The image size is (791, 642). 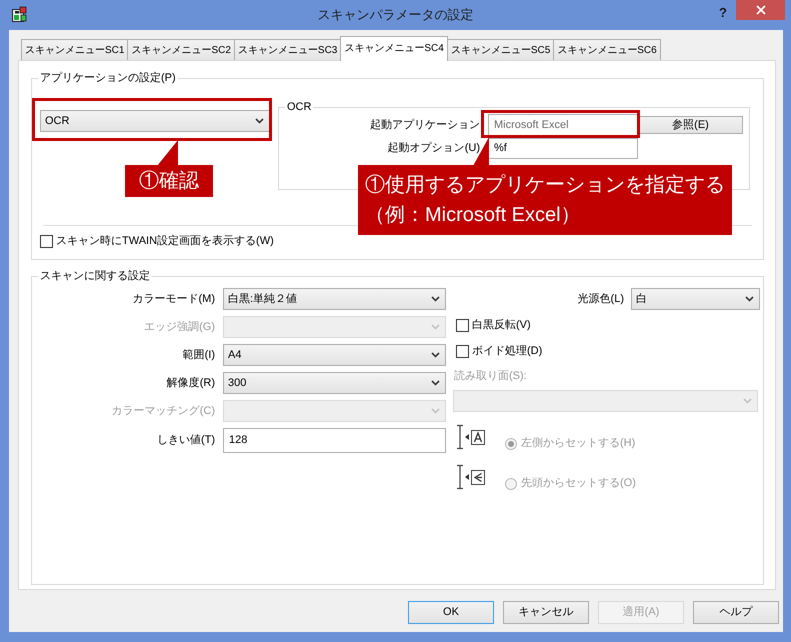 I want to click on dropdown: 白黒:単純２値, so click(x=334, y=299).